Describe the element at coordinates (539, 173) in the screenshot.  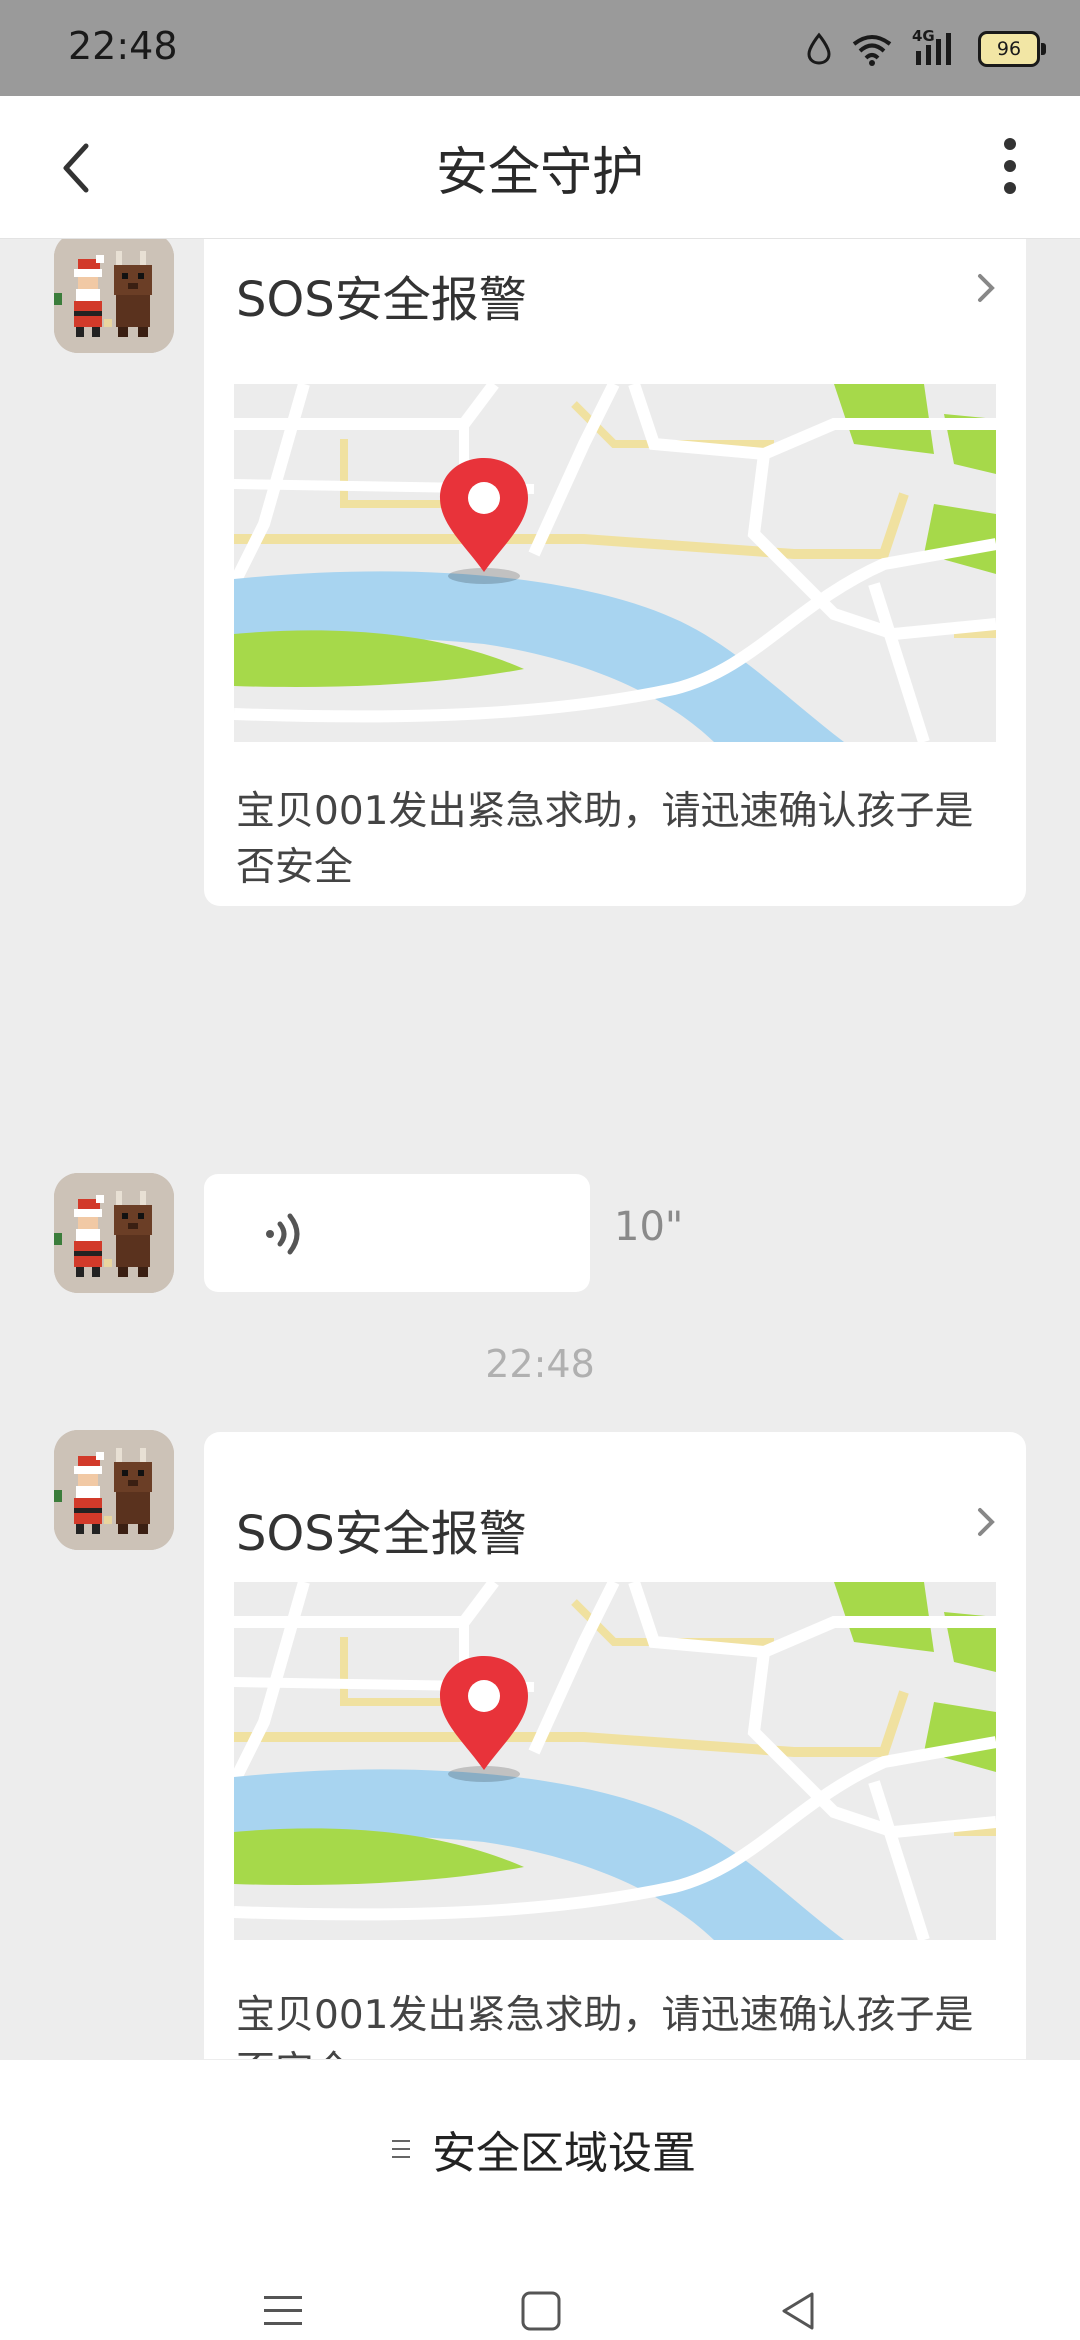
I see `page-title: 安全守护` at that location.